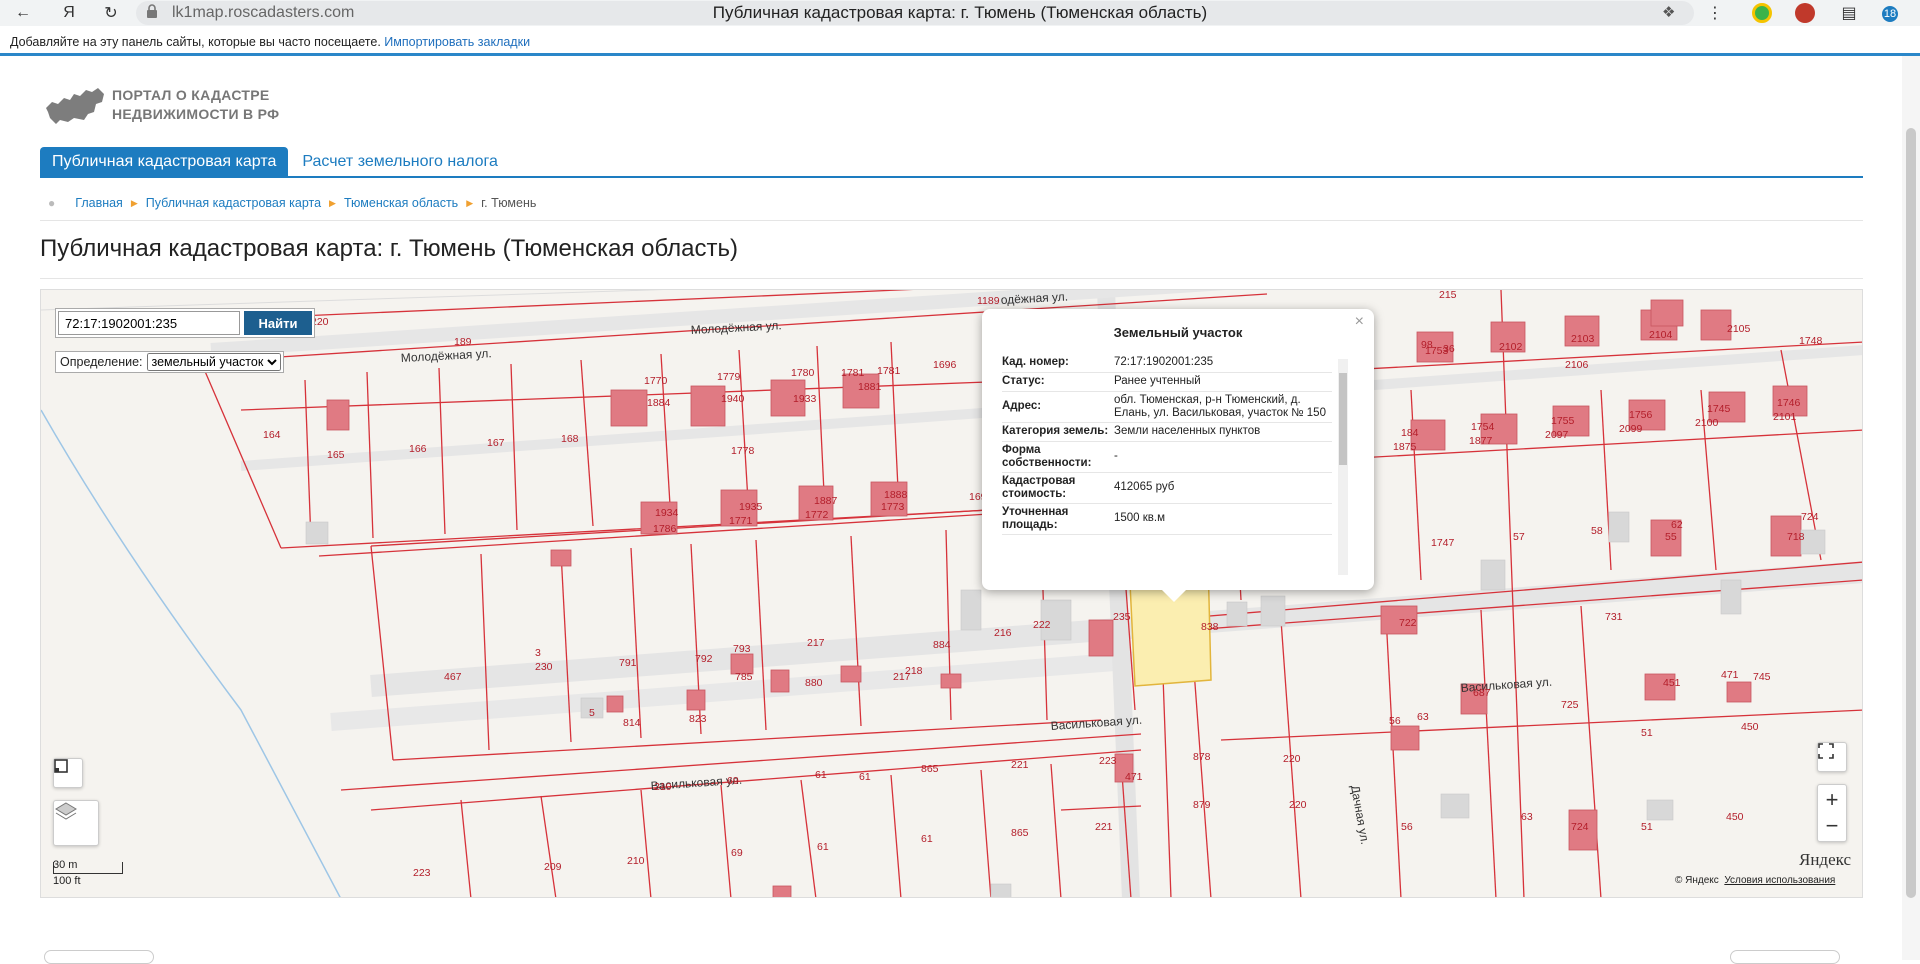 This screenshot has width=1920, height=964. Describe the element at coordinates (1104, 827) in the screenshot. I see `parcel-number-label: 221` at that location.